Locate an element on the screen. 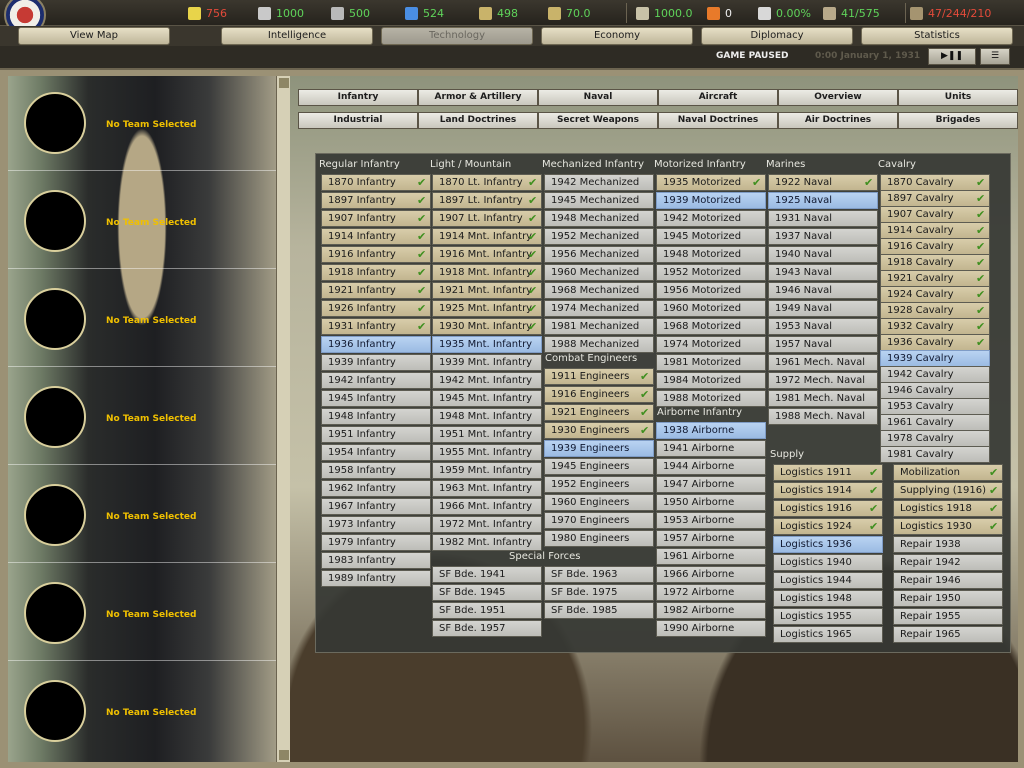  tech-item: 1957 Airborne is located at coordinates (711, 538).